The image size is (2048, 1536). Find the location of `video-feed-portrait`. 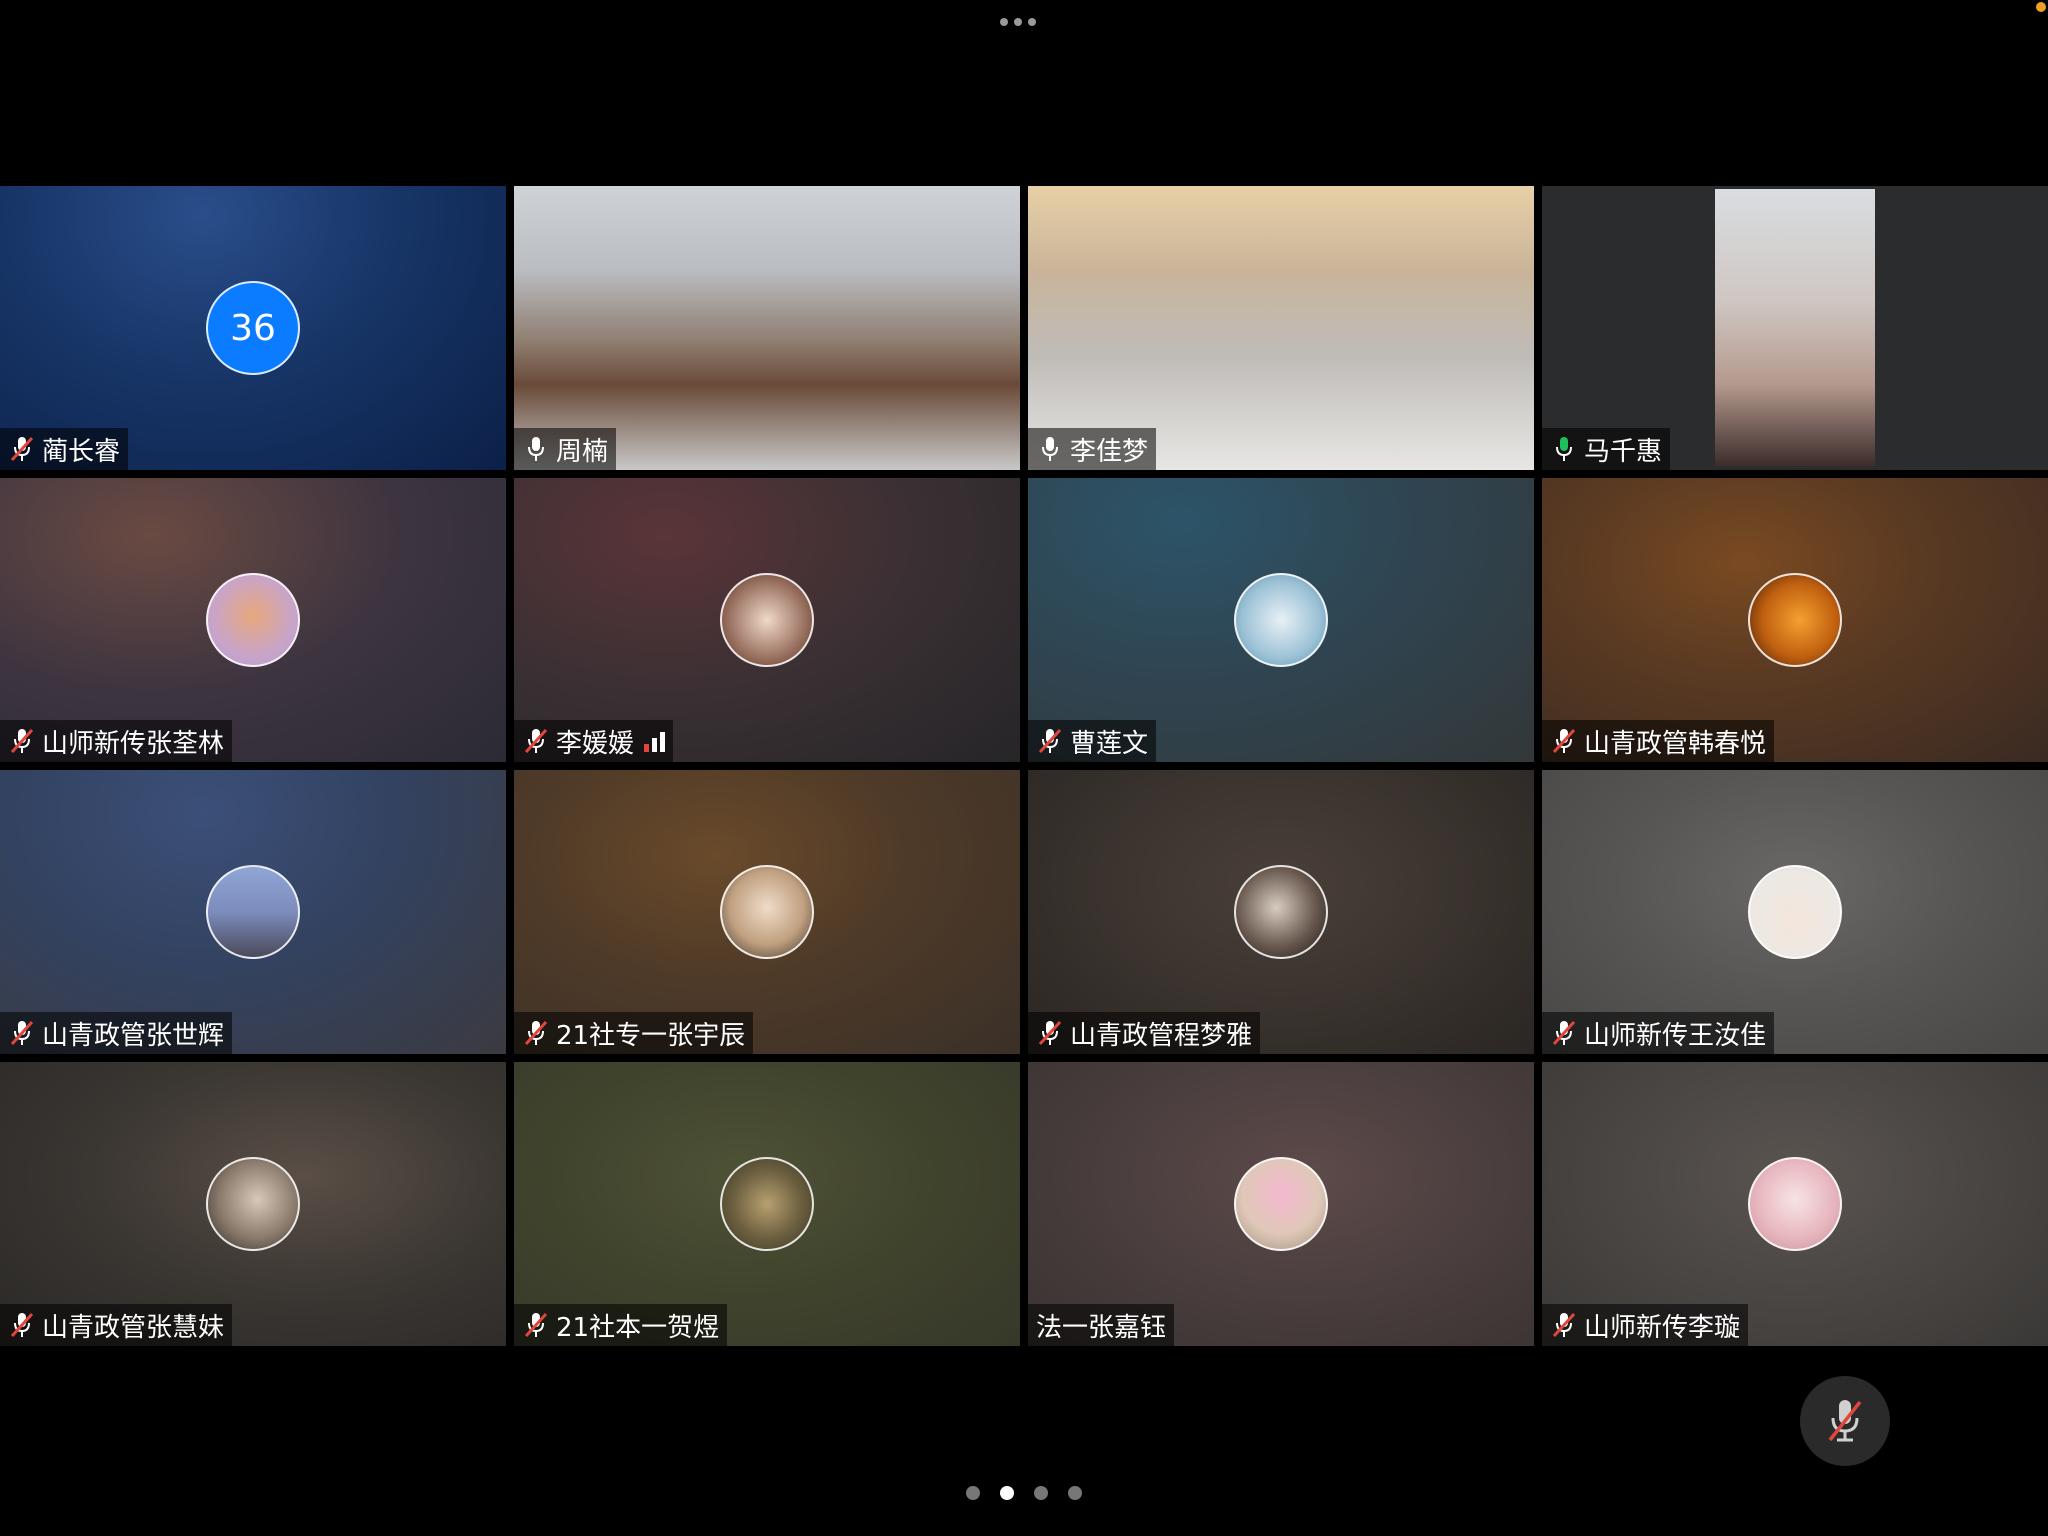

video-feed-portrait is located at coordinates (1795, 328).